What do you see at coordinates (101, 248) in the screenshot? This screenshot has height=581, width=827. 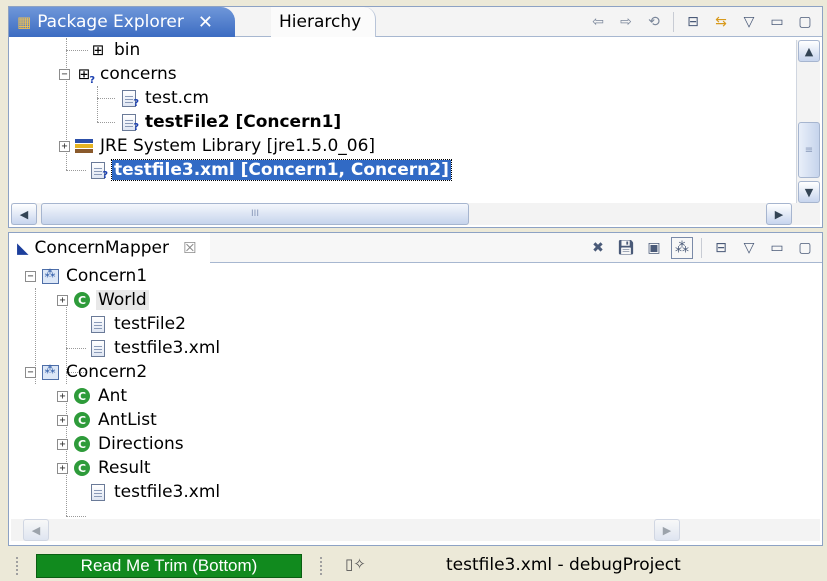 I see `tab-concern-mapper-label: ConcernMapper` at bounding box center [101, 248].